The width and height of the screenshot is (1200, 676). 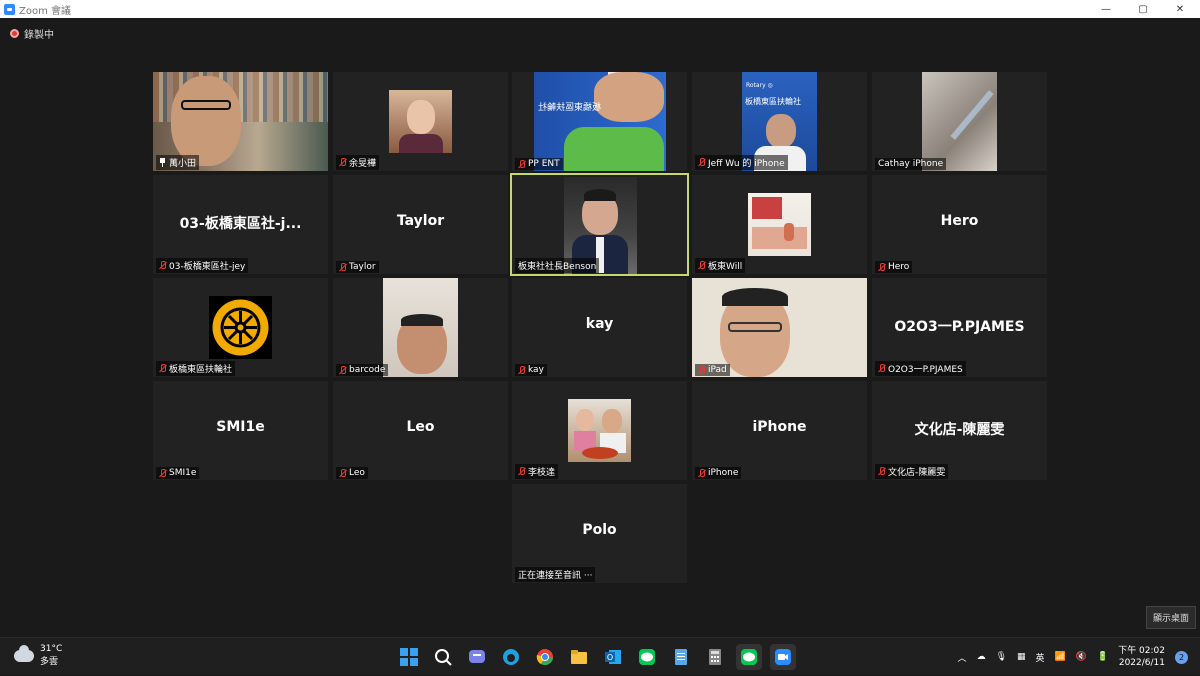 I want to click on line-app-icon, so click(x=647, y=657).